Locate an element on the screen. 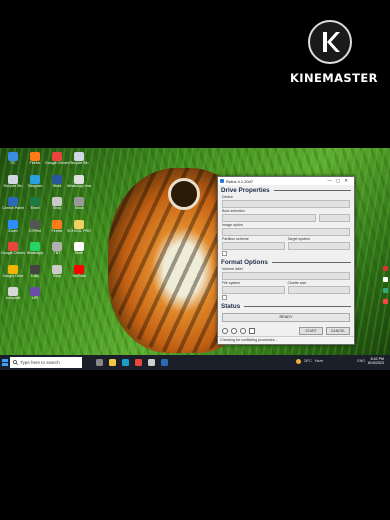  rufus-app-icon is located at coordinates (222, 181).